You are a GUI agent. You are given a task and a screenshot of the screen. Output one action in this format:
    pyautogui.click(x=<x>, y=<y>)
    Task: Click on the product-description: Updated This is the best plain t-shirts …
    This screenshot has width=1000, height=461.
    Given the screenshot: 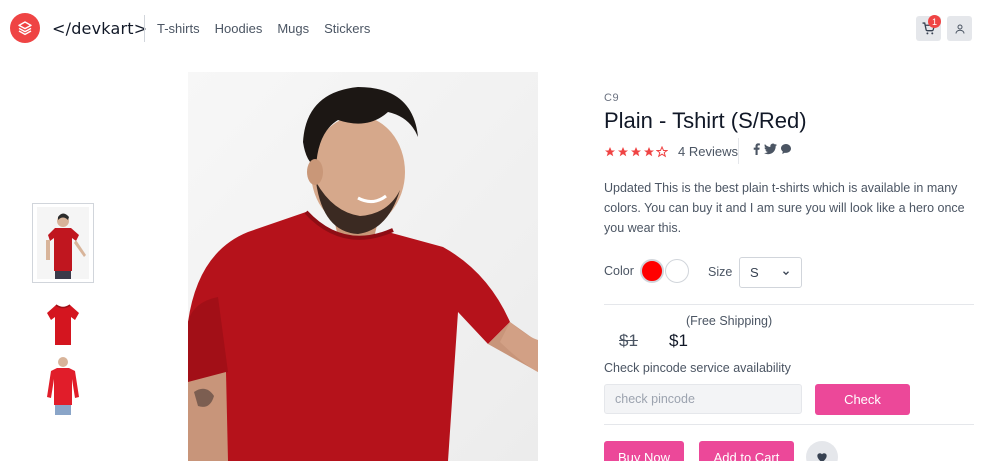 What is the action you would take?
    pyautogui.click(x=784, y=208)
    